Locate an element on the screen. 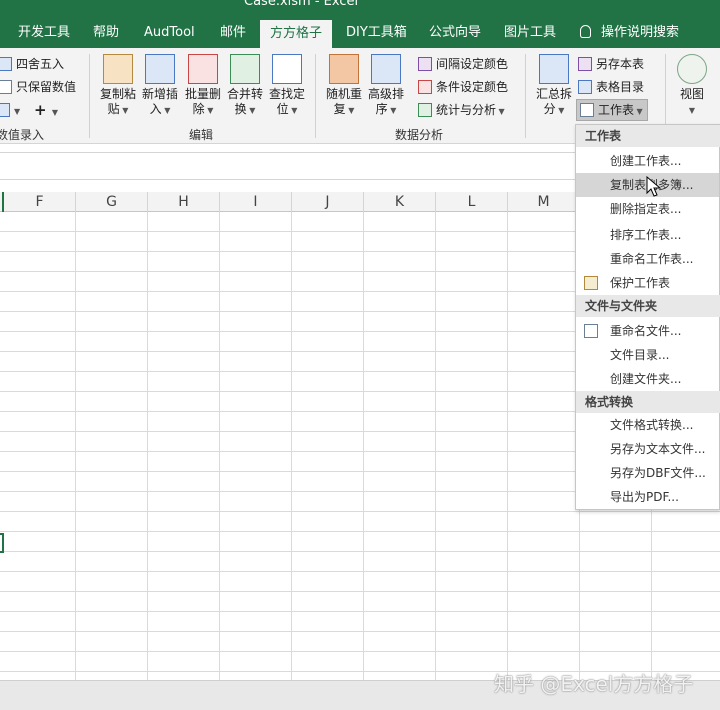 The image size is (720, 710). copy-paste-label-2: 贴 is located at coordinates (113, 109).